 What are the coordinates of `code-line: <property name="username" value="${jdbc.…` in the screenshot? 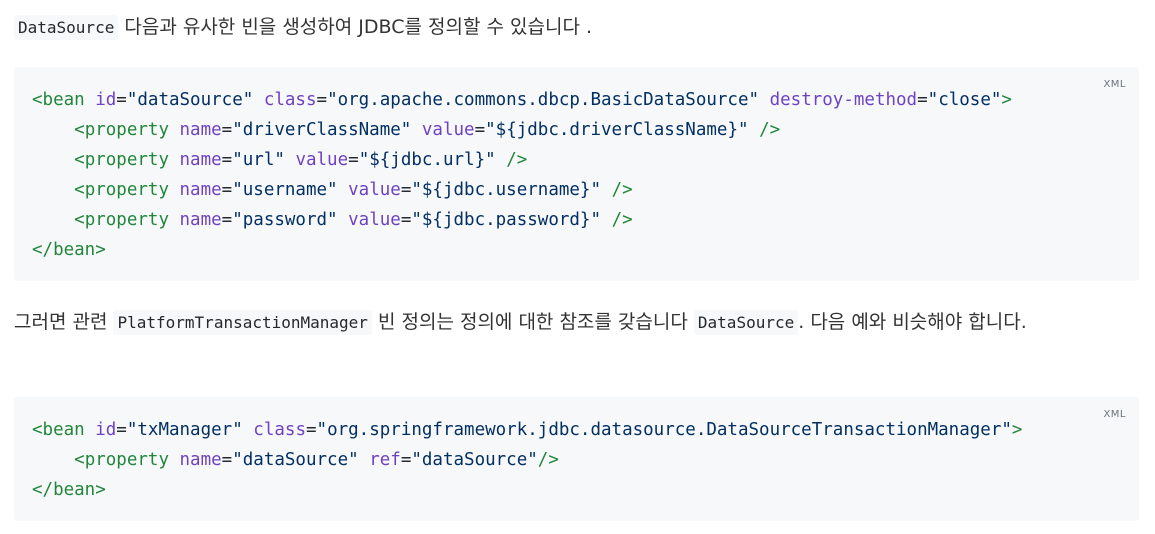 It's located at (332, 190).